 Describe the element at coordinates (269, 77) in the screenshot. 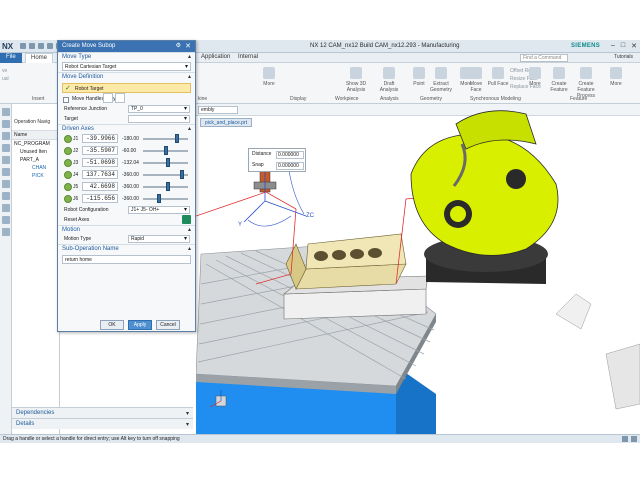

I see `ribbon-more-button: More` at that location.